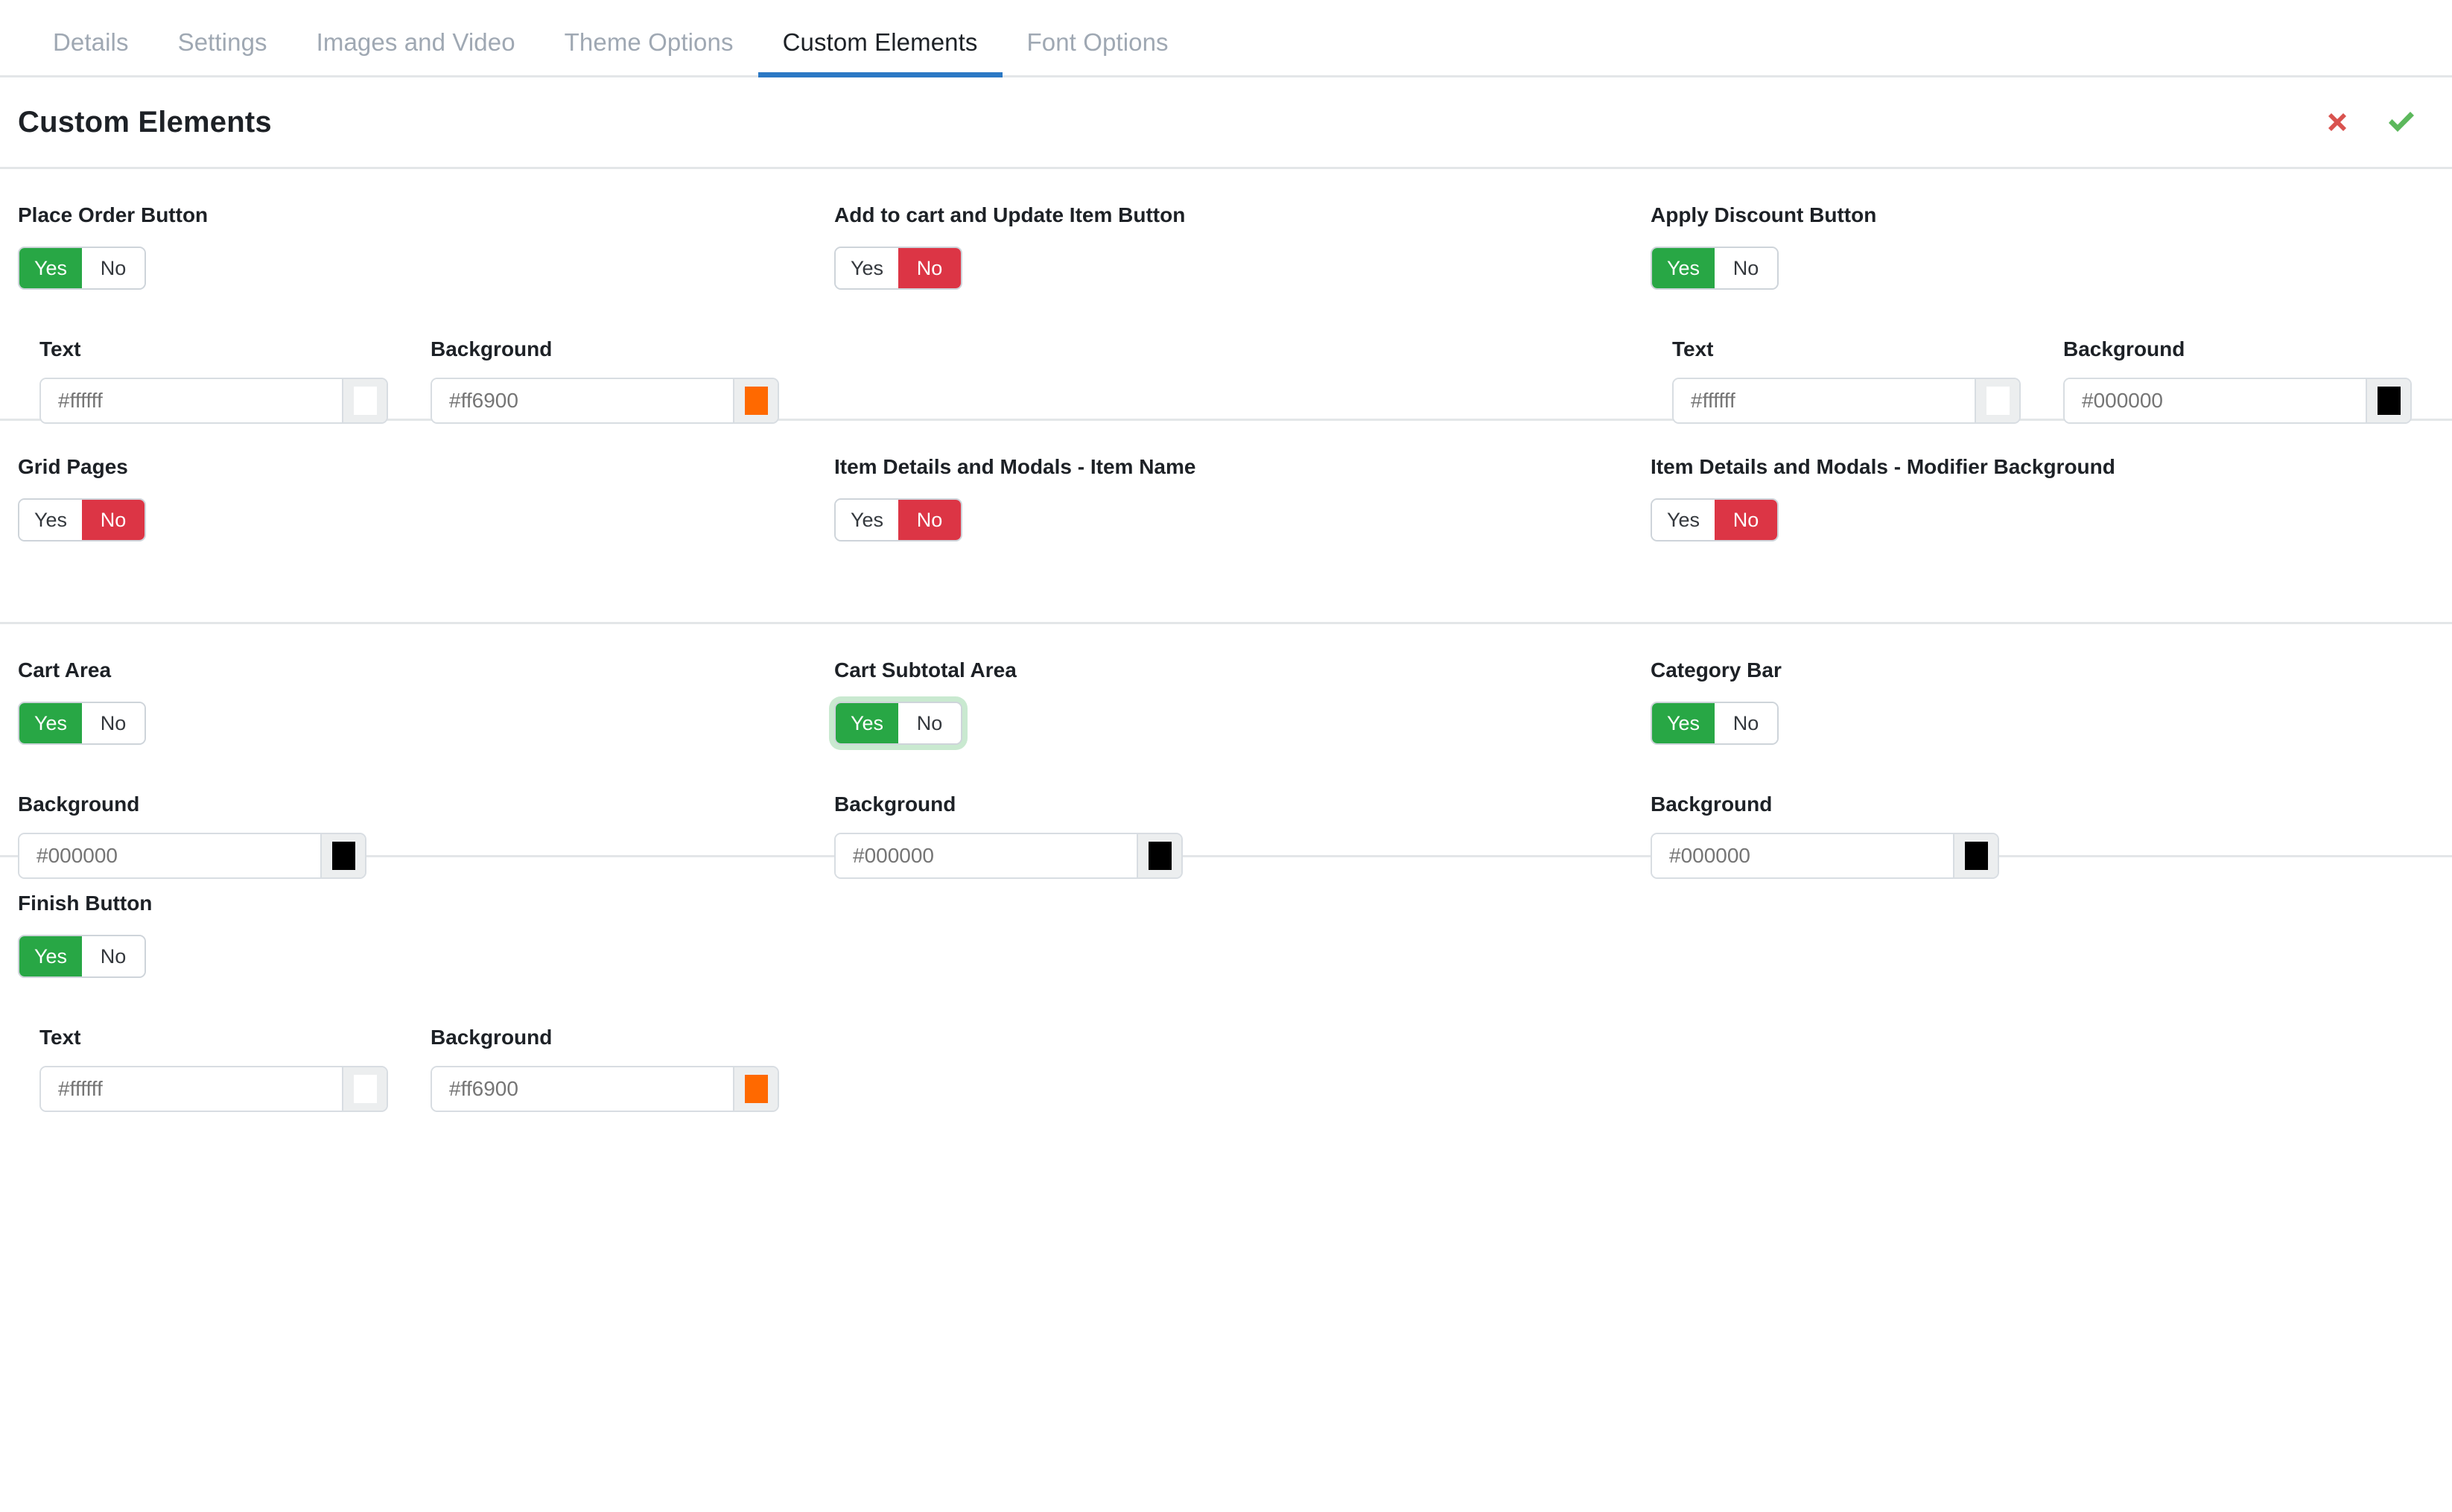 The image size is (2452, 1512). I want to click on color-hex-field-text-apply-discount-button, so click(1825, 401).